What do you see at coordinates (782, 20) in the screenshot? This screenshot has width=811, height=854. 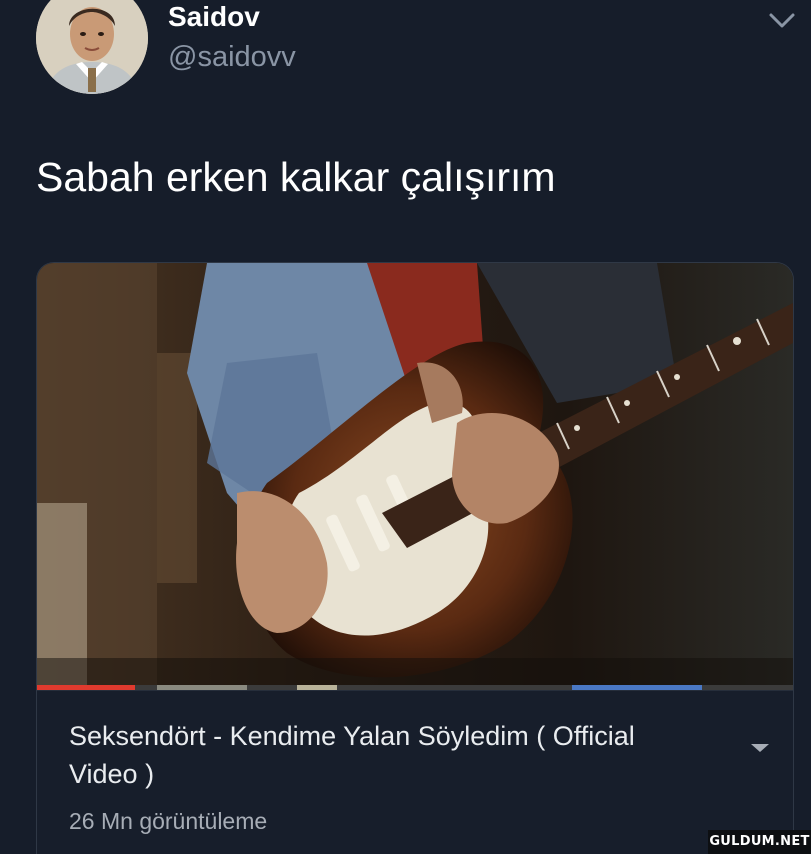 I see `chevron-down-icon` at bounding box center [782, 20].